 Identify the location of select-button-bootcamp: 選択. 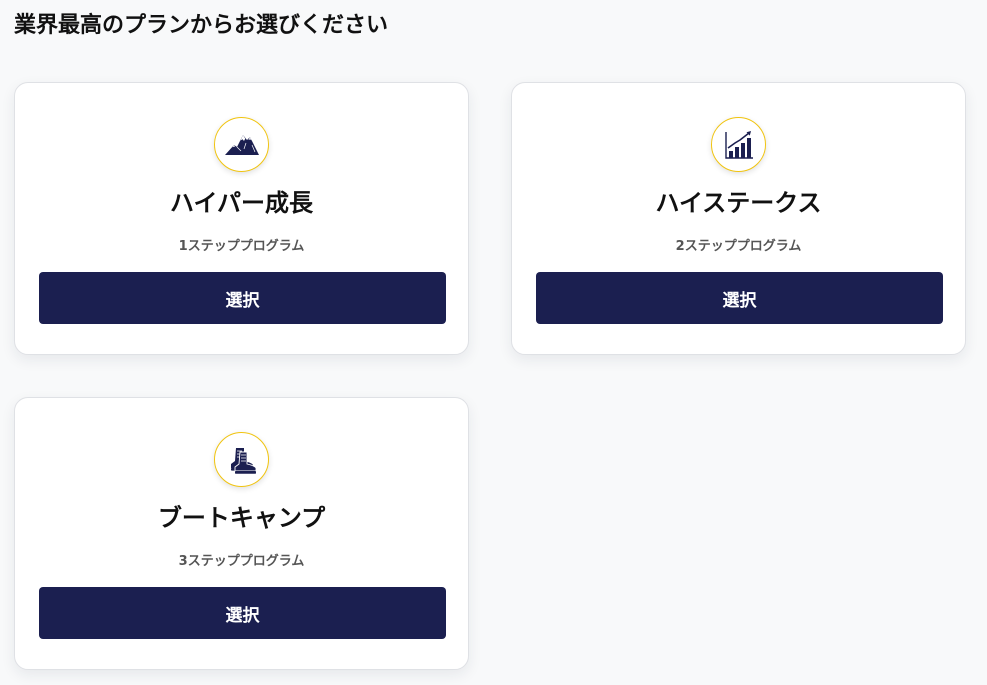
(242, 613).